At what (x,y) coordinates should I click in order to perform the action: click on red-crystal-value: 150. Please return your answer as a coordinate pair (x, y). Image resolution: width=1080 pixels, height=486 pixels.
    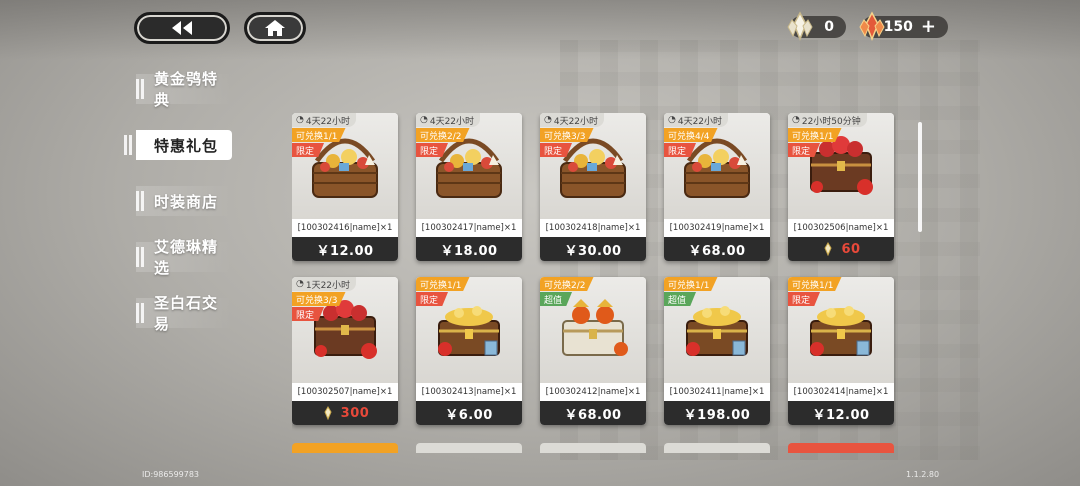
    Looking at the image, I should click on (898, 27).